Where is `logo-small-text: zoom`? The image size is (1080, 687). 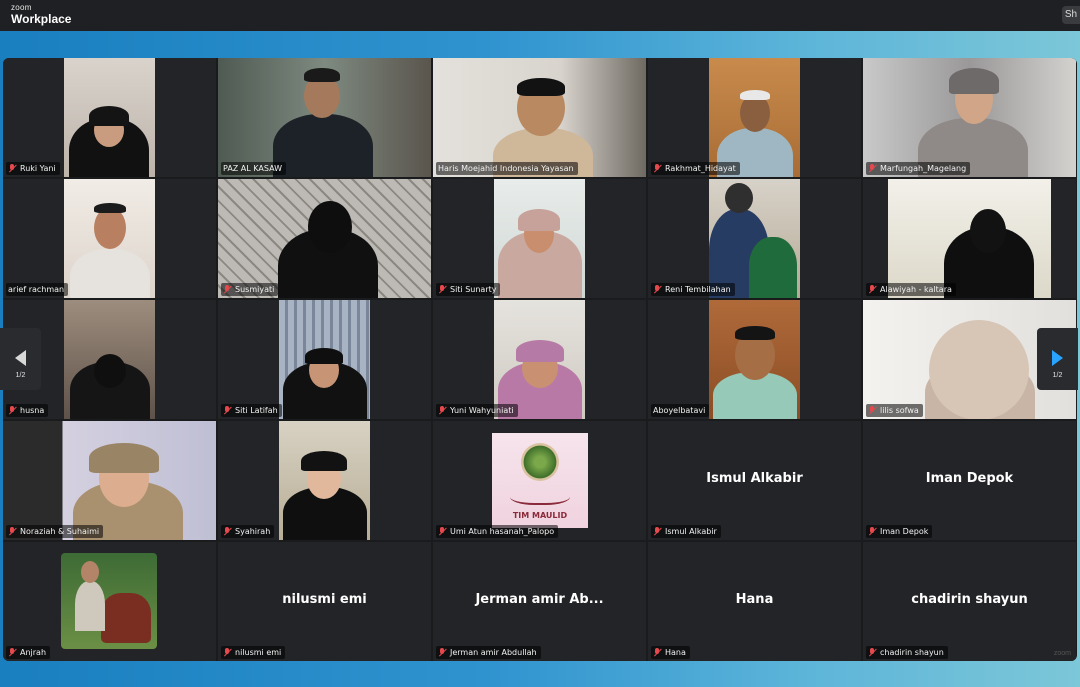 logo-small-text: zoom is located at coordinates (21, 7).